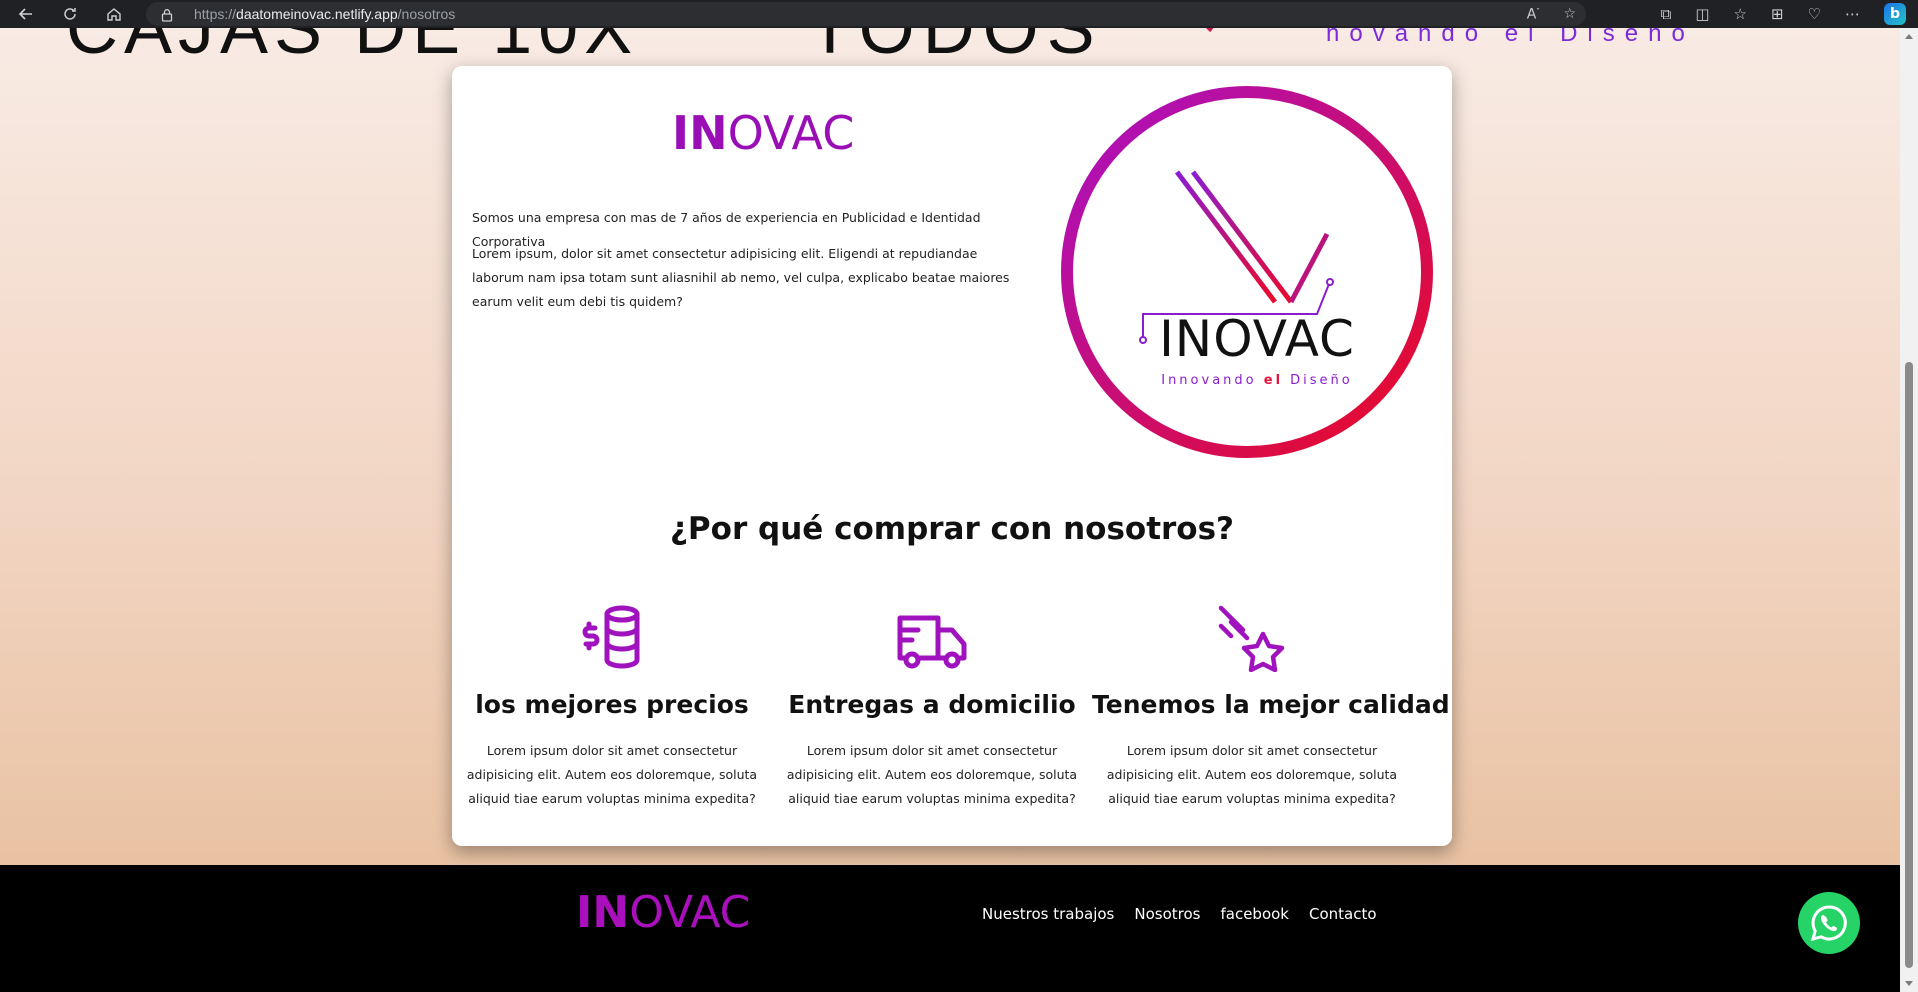 The width and height of the screenshot is (1918, 992). What do you see at coordinates (1702, 14) in the screenshot?
I see `split-screen-icon: ◫` at bounding box center [1702, 14].